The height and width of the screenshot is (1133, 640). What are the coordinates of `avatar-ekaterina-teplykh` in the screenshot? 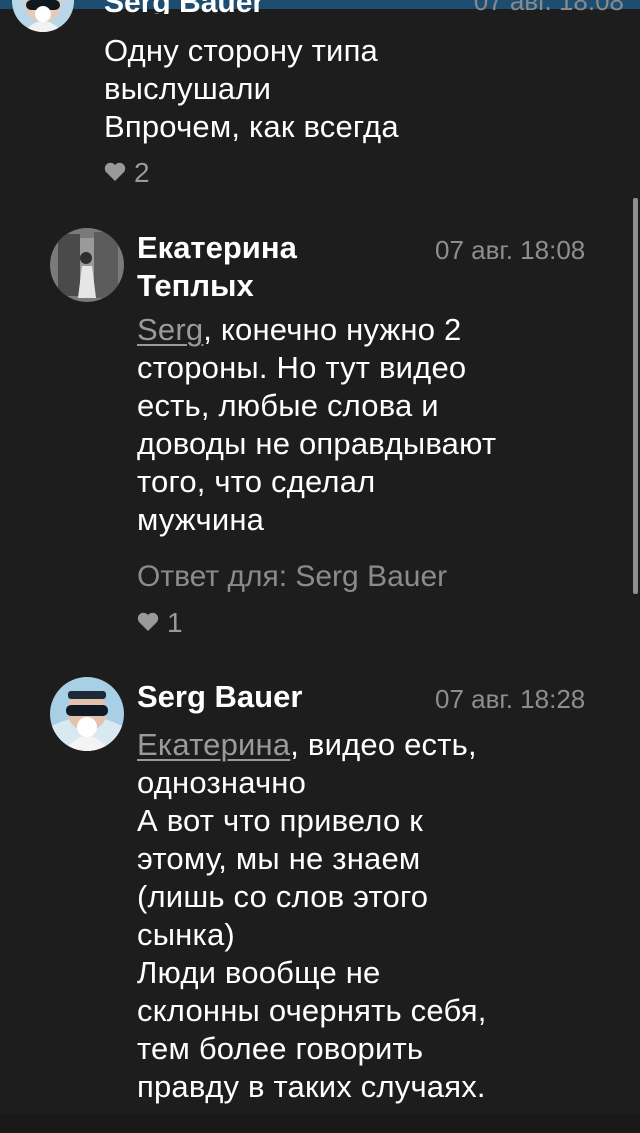 It's located at (87, 265).